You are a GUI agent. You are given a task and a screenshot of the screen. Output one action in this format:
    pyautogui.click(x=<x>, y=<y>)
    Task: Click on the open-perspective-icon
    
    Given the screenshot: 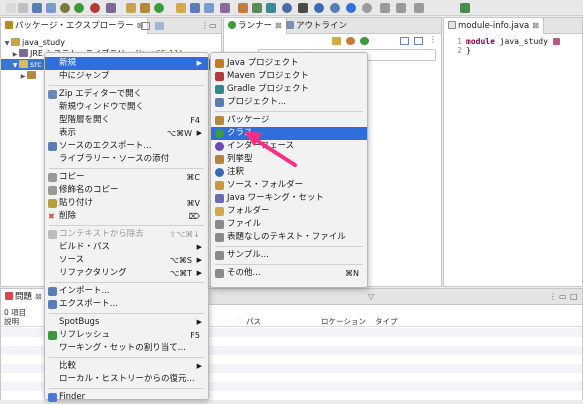 What is the action you would take?
    pyautogui.click(x=465, y=8)
    